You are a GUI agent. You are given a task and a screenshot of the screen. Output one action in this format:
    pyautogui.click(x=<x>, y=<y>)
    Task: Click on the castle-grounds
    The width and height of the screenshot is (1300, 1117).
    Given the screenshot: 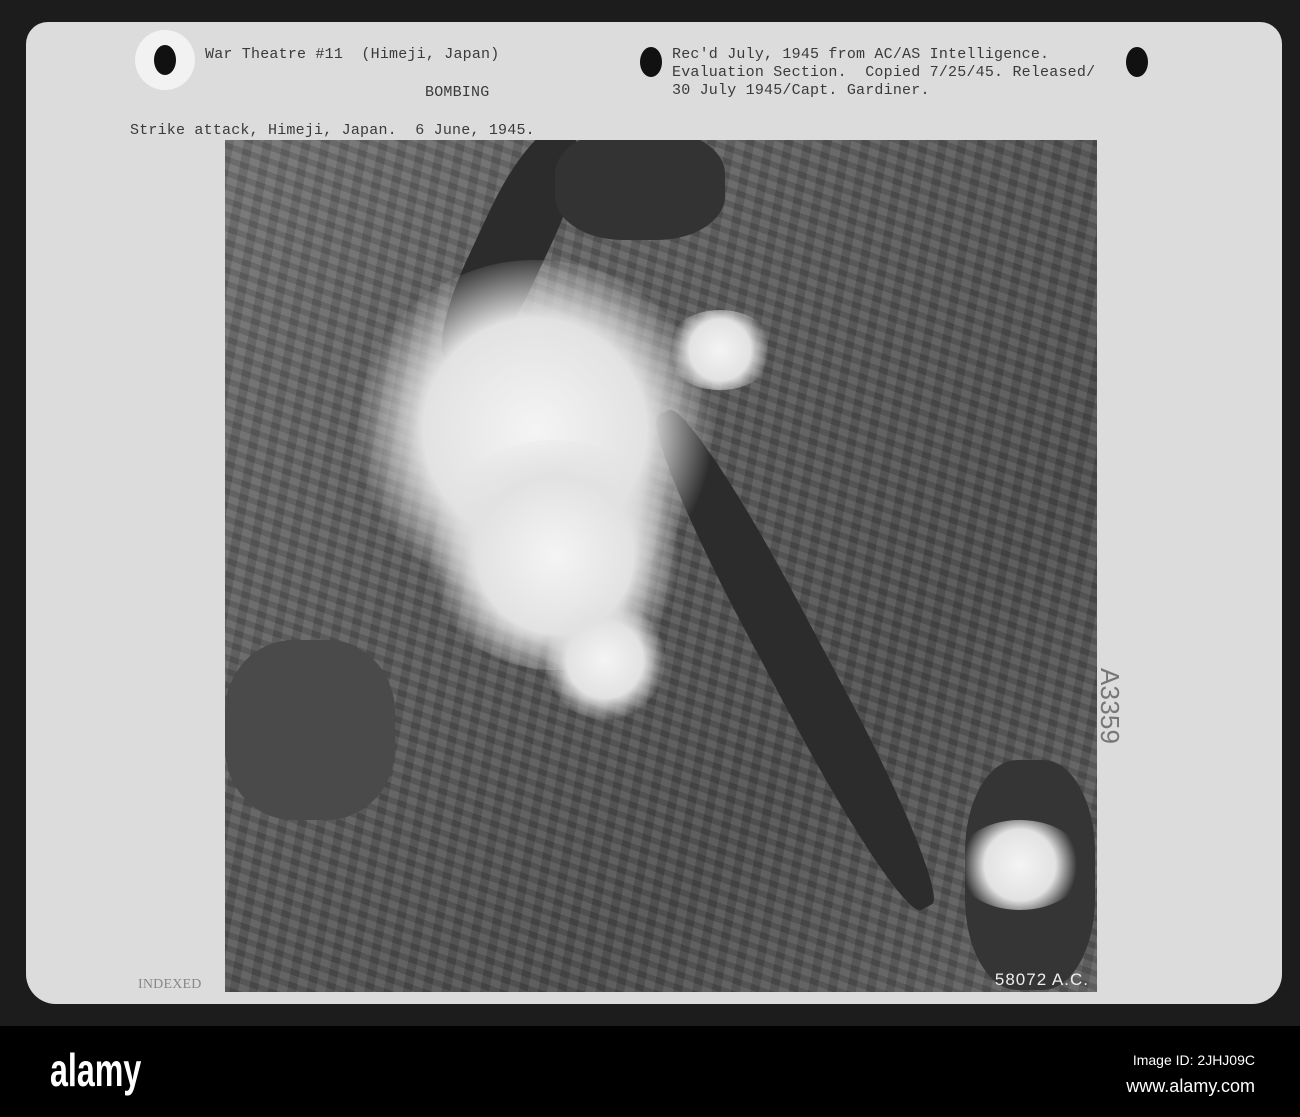 What is the action you would take?
    pyautogui.click(x=310, y=730)
    